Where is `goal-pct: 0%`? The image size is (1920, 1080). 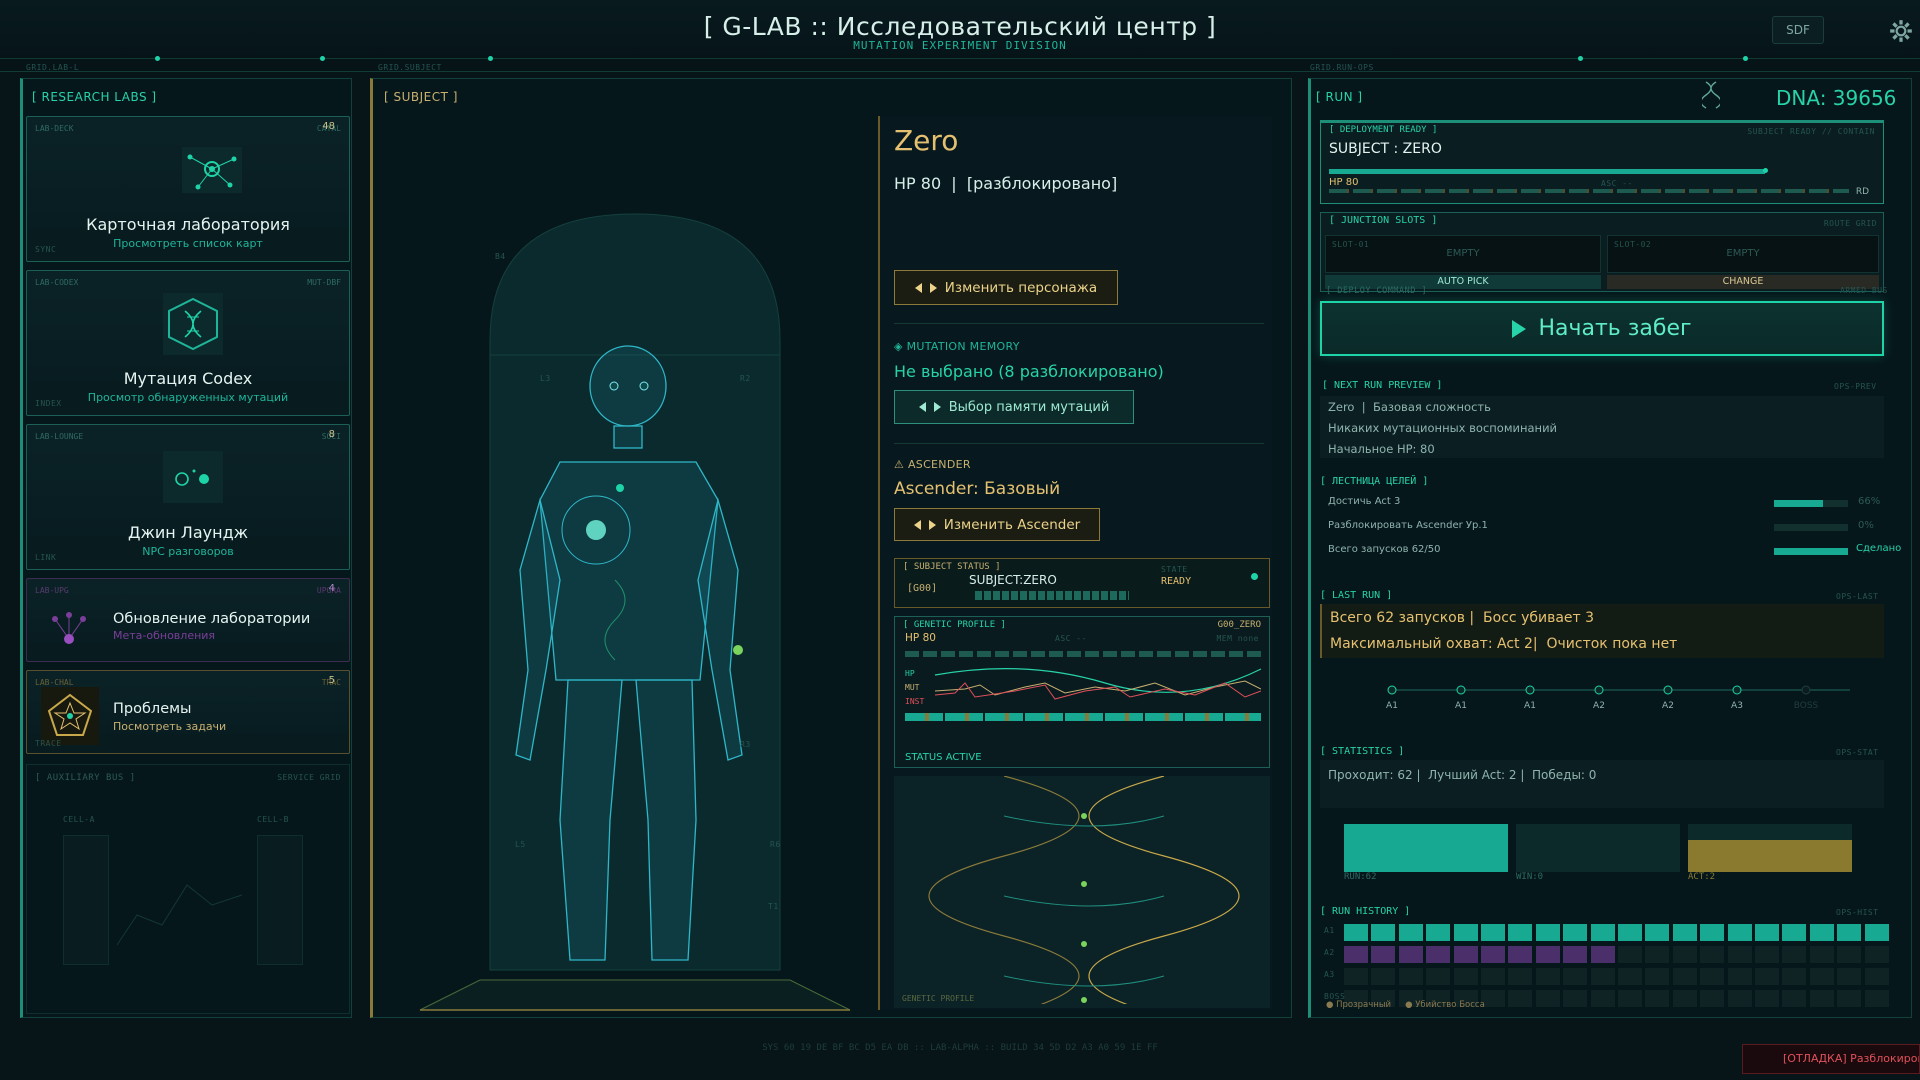 goal-pct: 0% is located at coordinates (1866, 525).